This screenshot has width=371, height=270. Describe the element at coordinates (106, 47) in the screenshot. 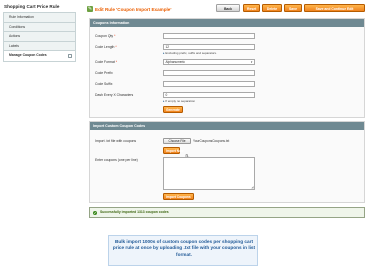

I see `code-length-label: Code Length *` at that location.